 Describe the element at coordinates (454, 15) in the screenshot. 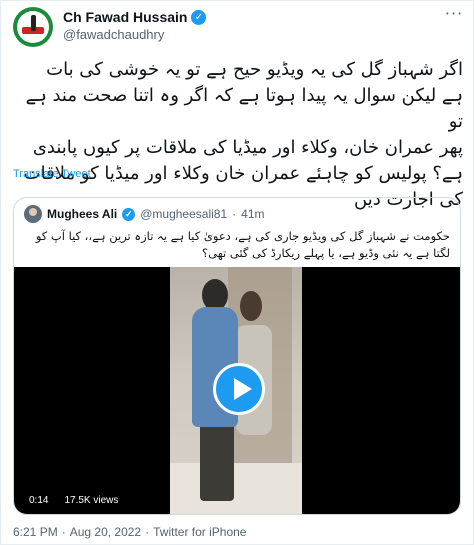

I see `more-options-icon: ···` at that location.